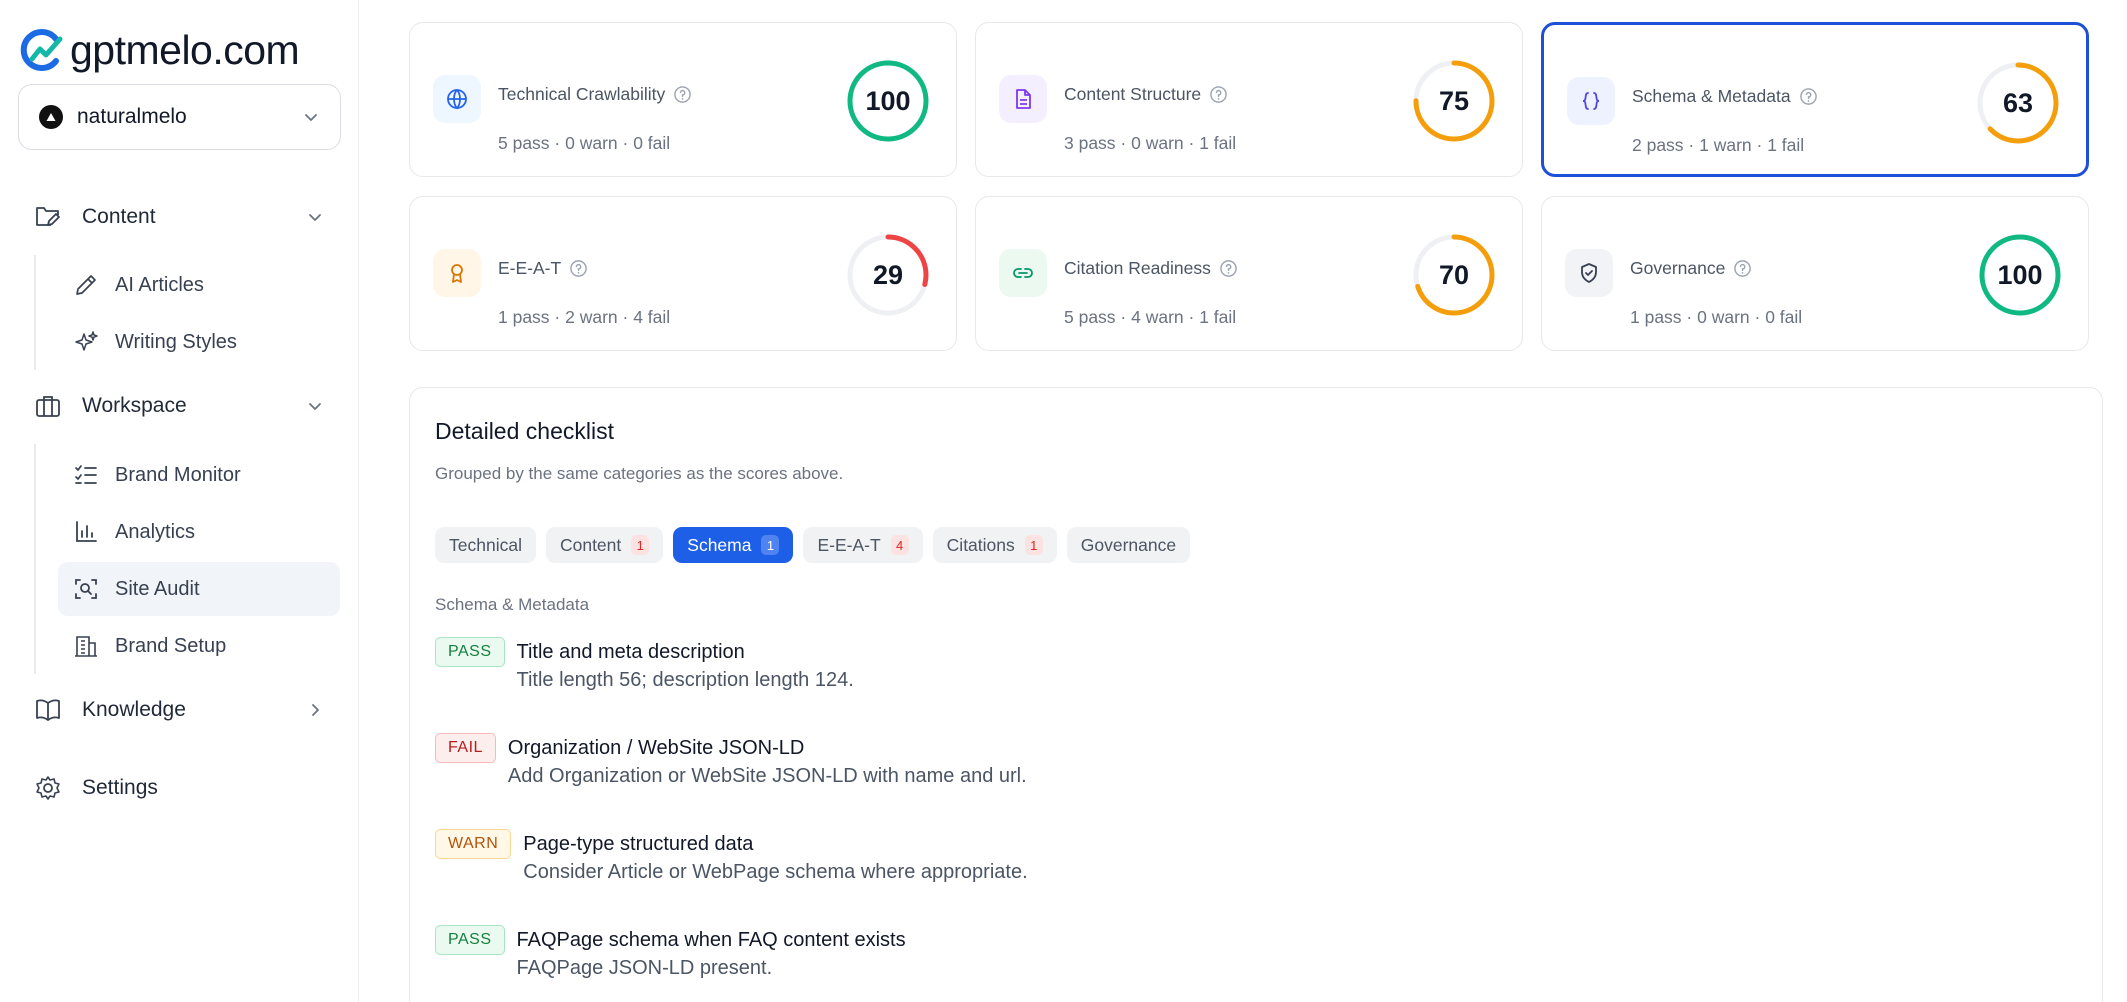 This screenshot has width=2127, height=1002. What do you see at coordinates (473, 844) in the screenshot?
I see `status-badge: WARN` at bounding box center [473, 844].